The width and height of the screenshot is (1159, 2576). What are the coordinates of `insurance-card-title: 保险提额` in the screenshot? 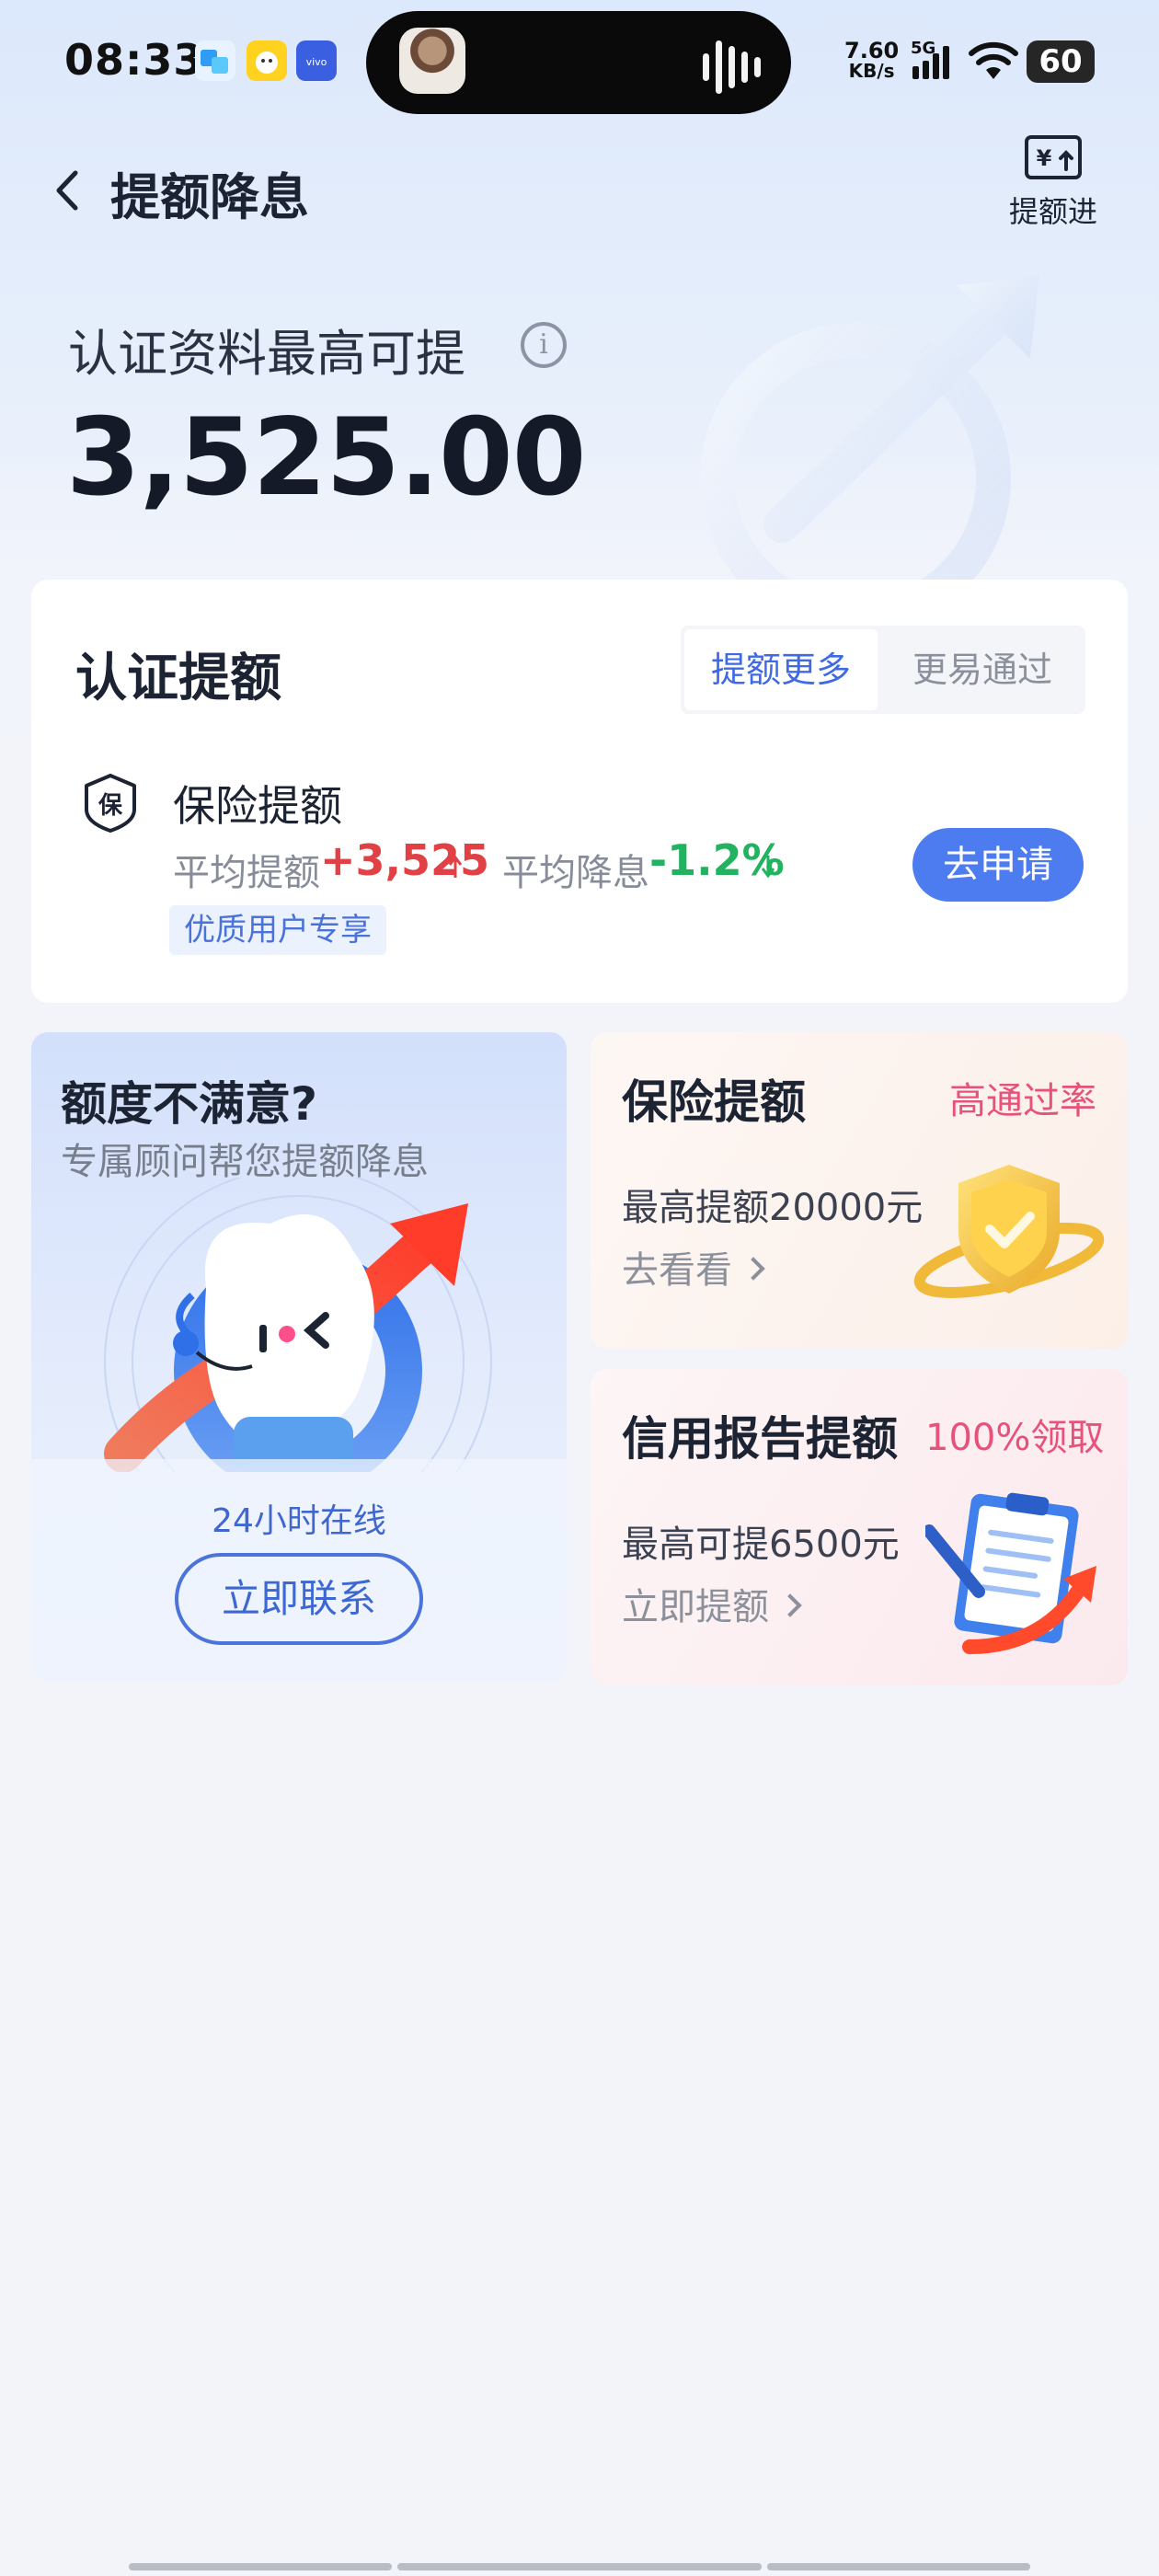 It's located at (714, 1102).